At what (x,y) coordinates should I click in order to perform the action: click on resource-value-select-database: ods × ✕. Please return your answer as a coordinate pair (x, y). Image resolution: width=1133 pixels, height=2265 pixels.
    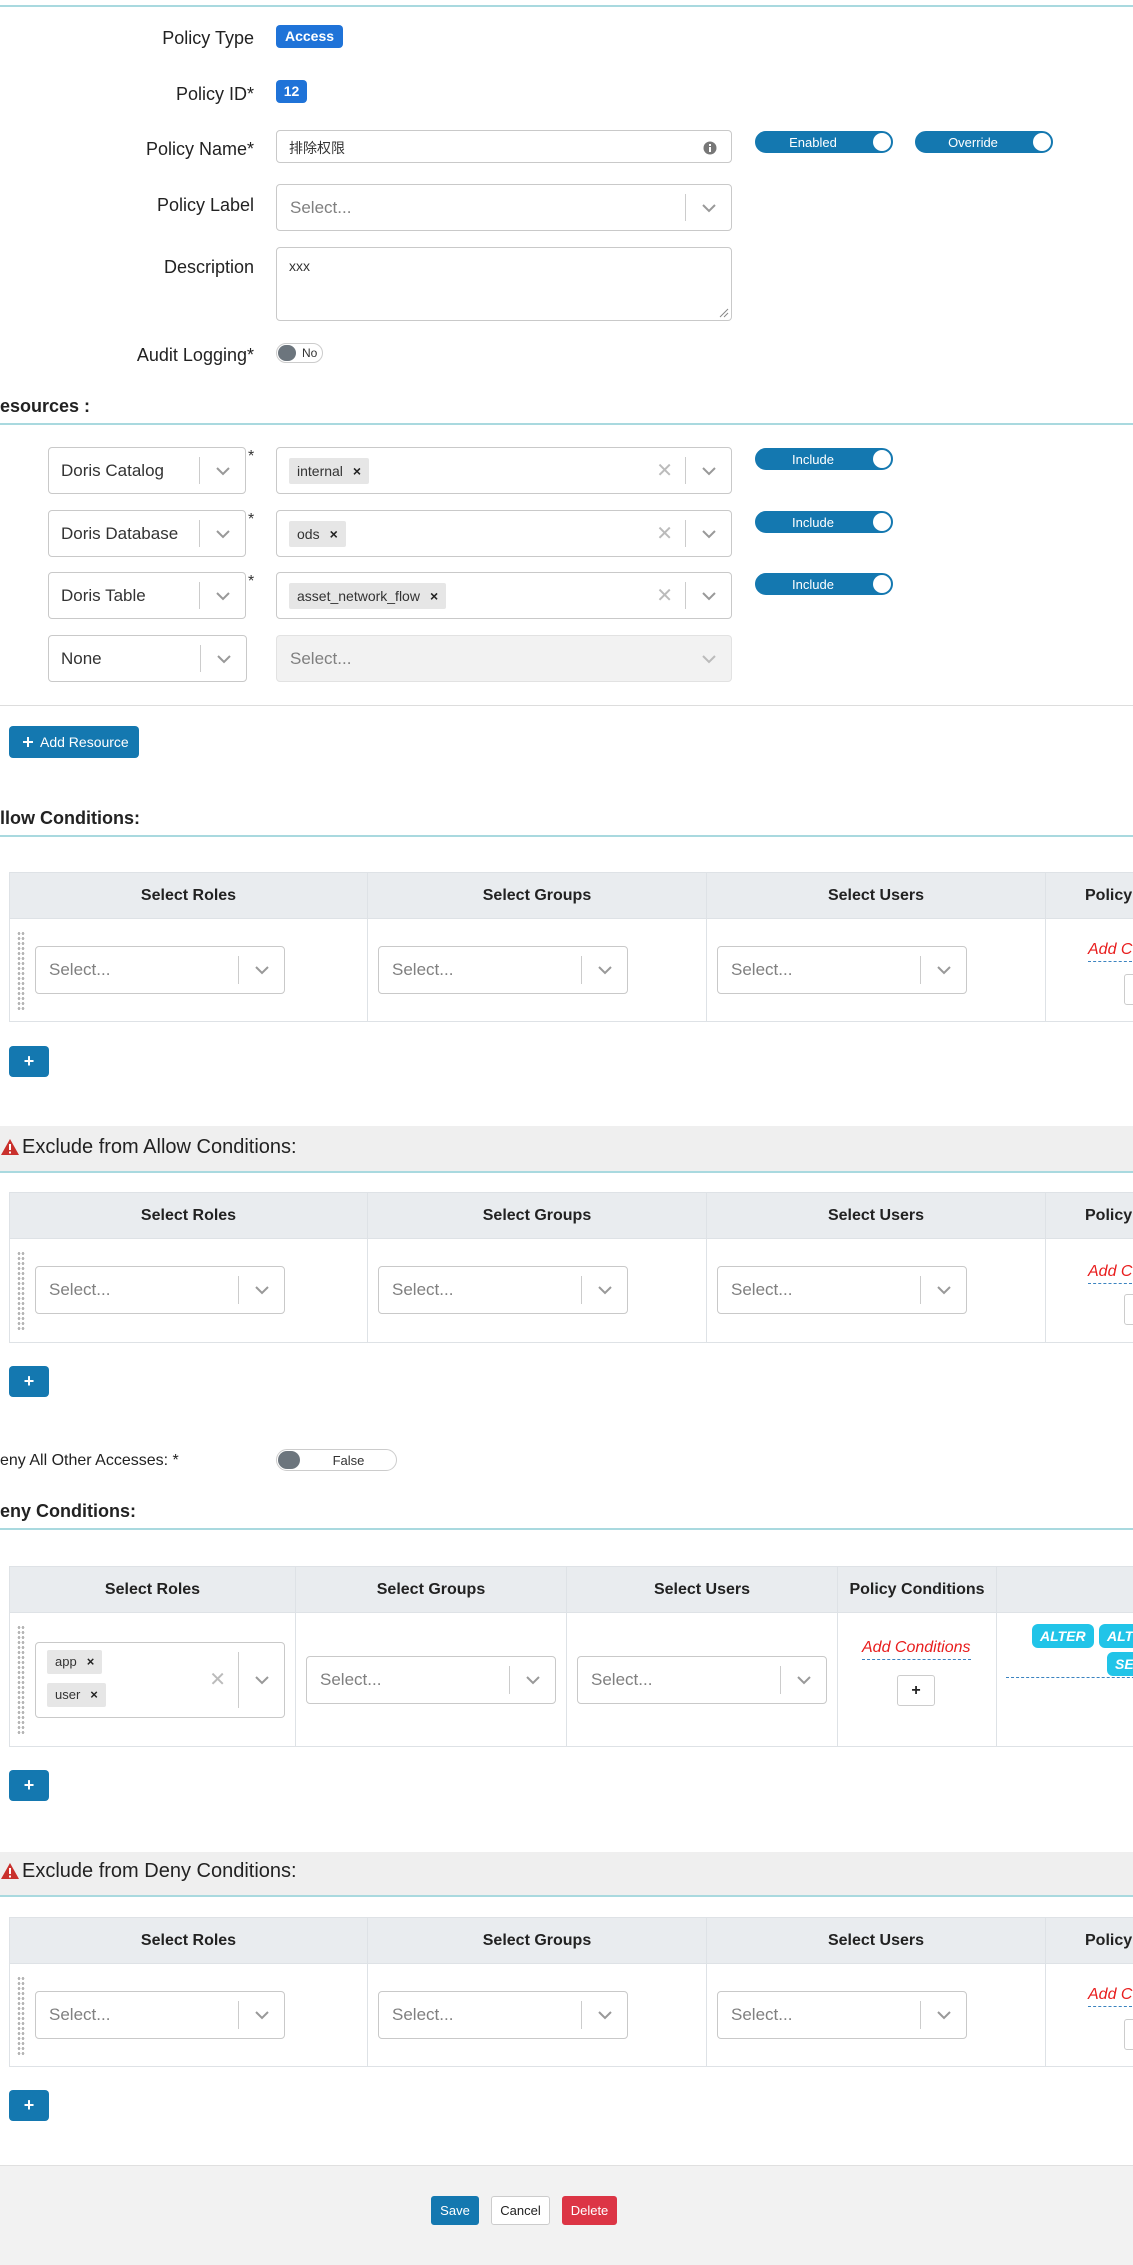
    Looking at the image, I should click on (504, 533).